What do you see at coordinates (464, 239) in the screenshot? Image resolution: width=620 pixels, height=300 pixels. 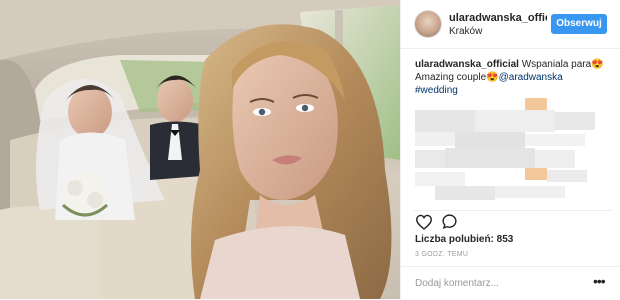 I see `like-count: Liczba polubień: 853` at bounding box center [464, 239].